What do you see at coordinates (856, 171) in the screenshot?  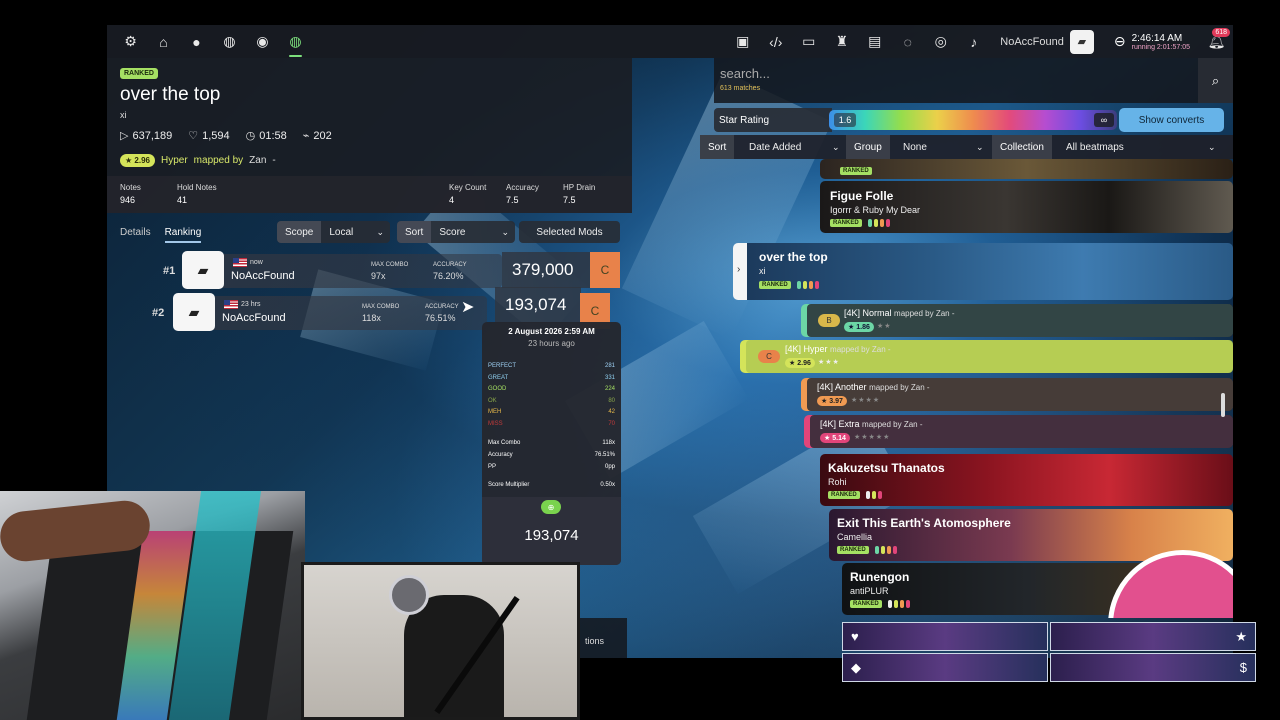 I see `status-badge: RANKED` at bounding box center [856, 171].